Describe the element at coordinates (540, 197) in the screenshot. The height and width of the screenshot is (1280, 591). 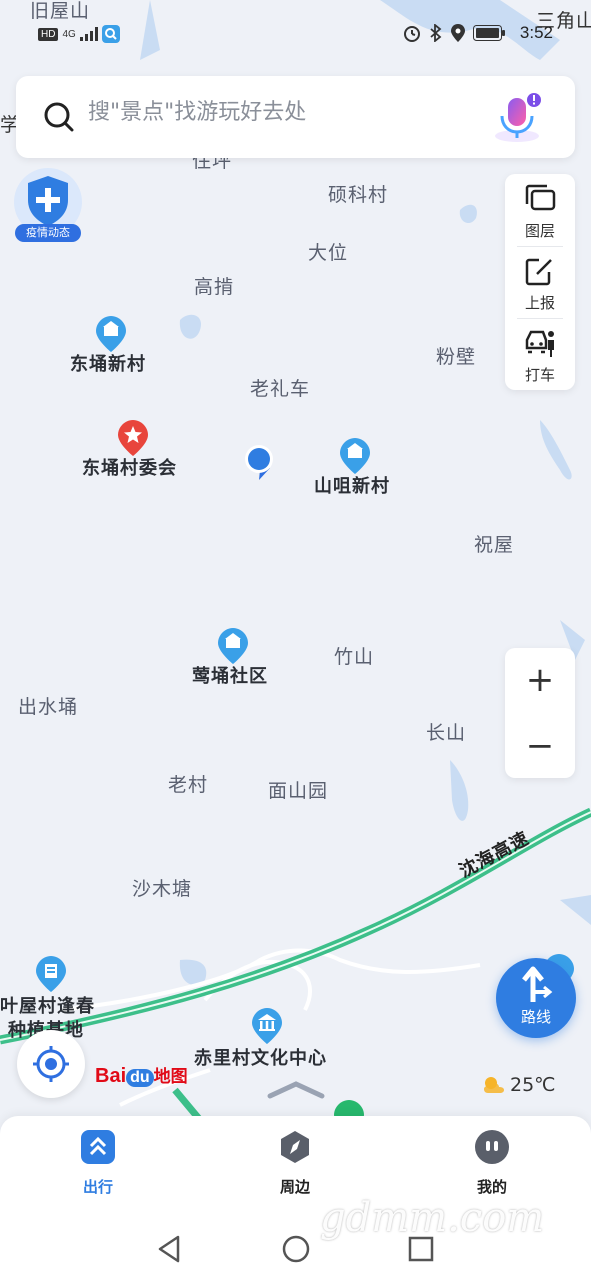
I see `layers-icon` at that location.